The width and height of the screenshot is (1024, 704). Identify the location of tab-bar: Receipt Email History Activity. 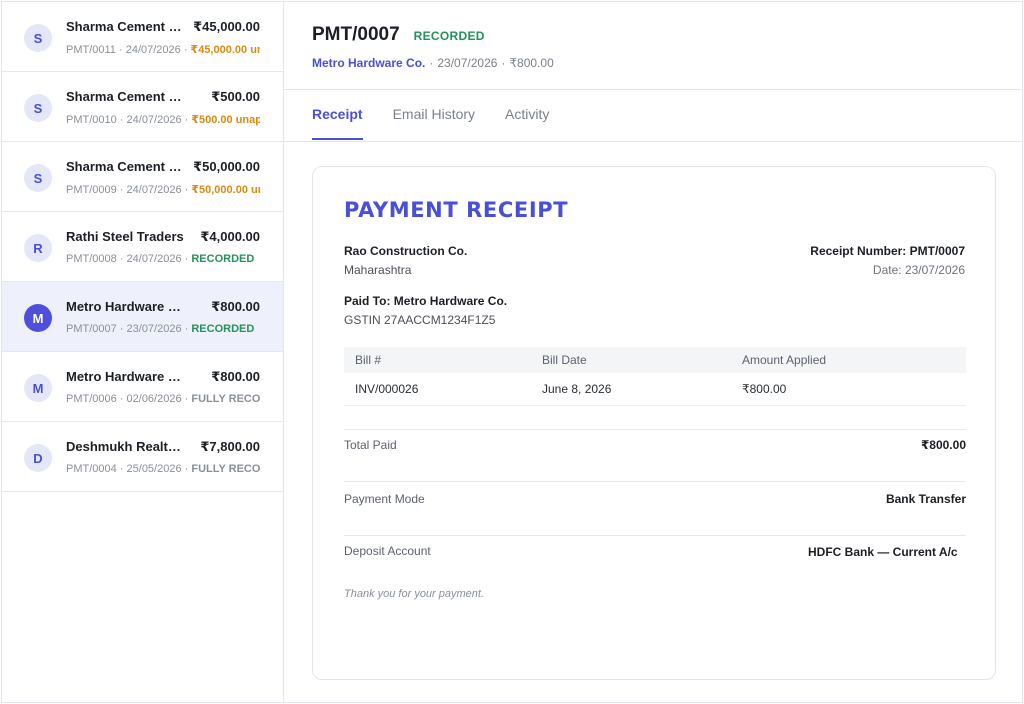
(653, 116).